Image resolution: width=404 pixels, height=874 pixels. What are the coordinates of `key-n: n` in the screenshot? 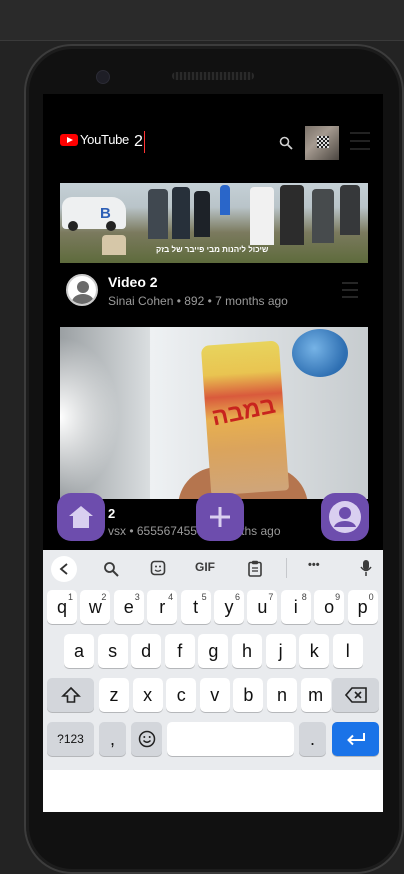 It's located at (282, 695).